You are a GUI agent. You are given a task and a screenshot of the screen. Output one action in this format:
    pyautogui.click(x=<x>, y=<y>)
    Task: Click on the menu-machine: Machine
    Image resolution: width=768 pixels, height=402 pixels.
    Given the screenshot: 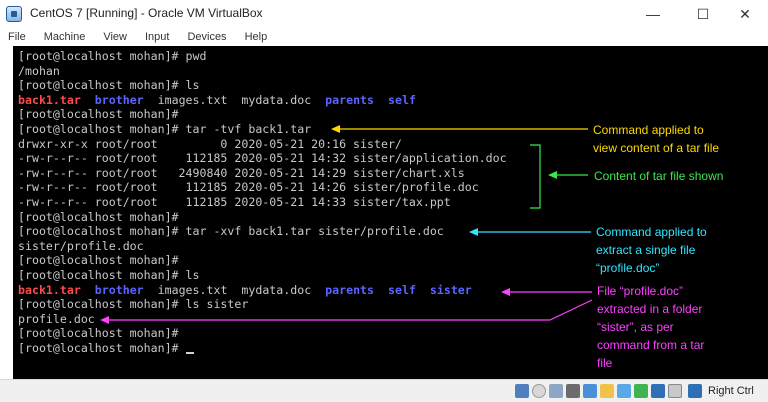 What is the action you would take?
    pyautogui.click(x=65, y=37)
    